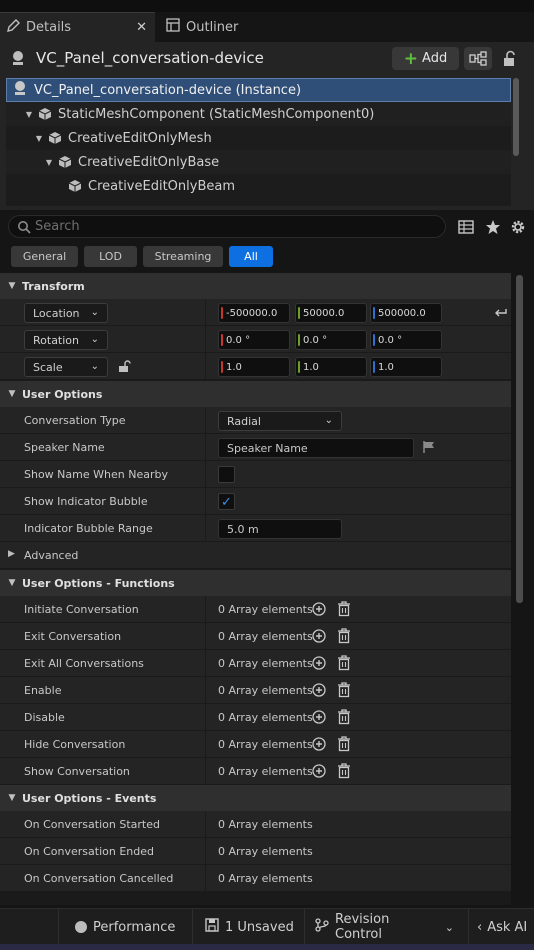 The width and height of the screenshot is (534, 950). I want to click on lock-icon, so click(510, 59).